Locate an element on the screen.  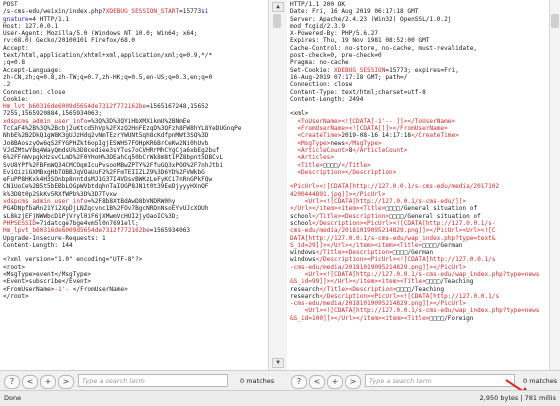
response-token: <Description></Description> is located at coordinates (343, 172).